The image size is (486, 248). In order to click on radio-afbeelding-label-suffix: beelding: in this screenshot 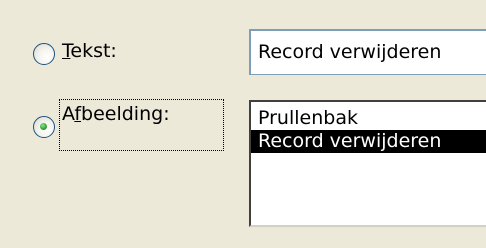, I will do `click(125, 114)`.